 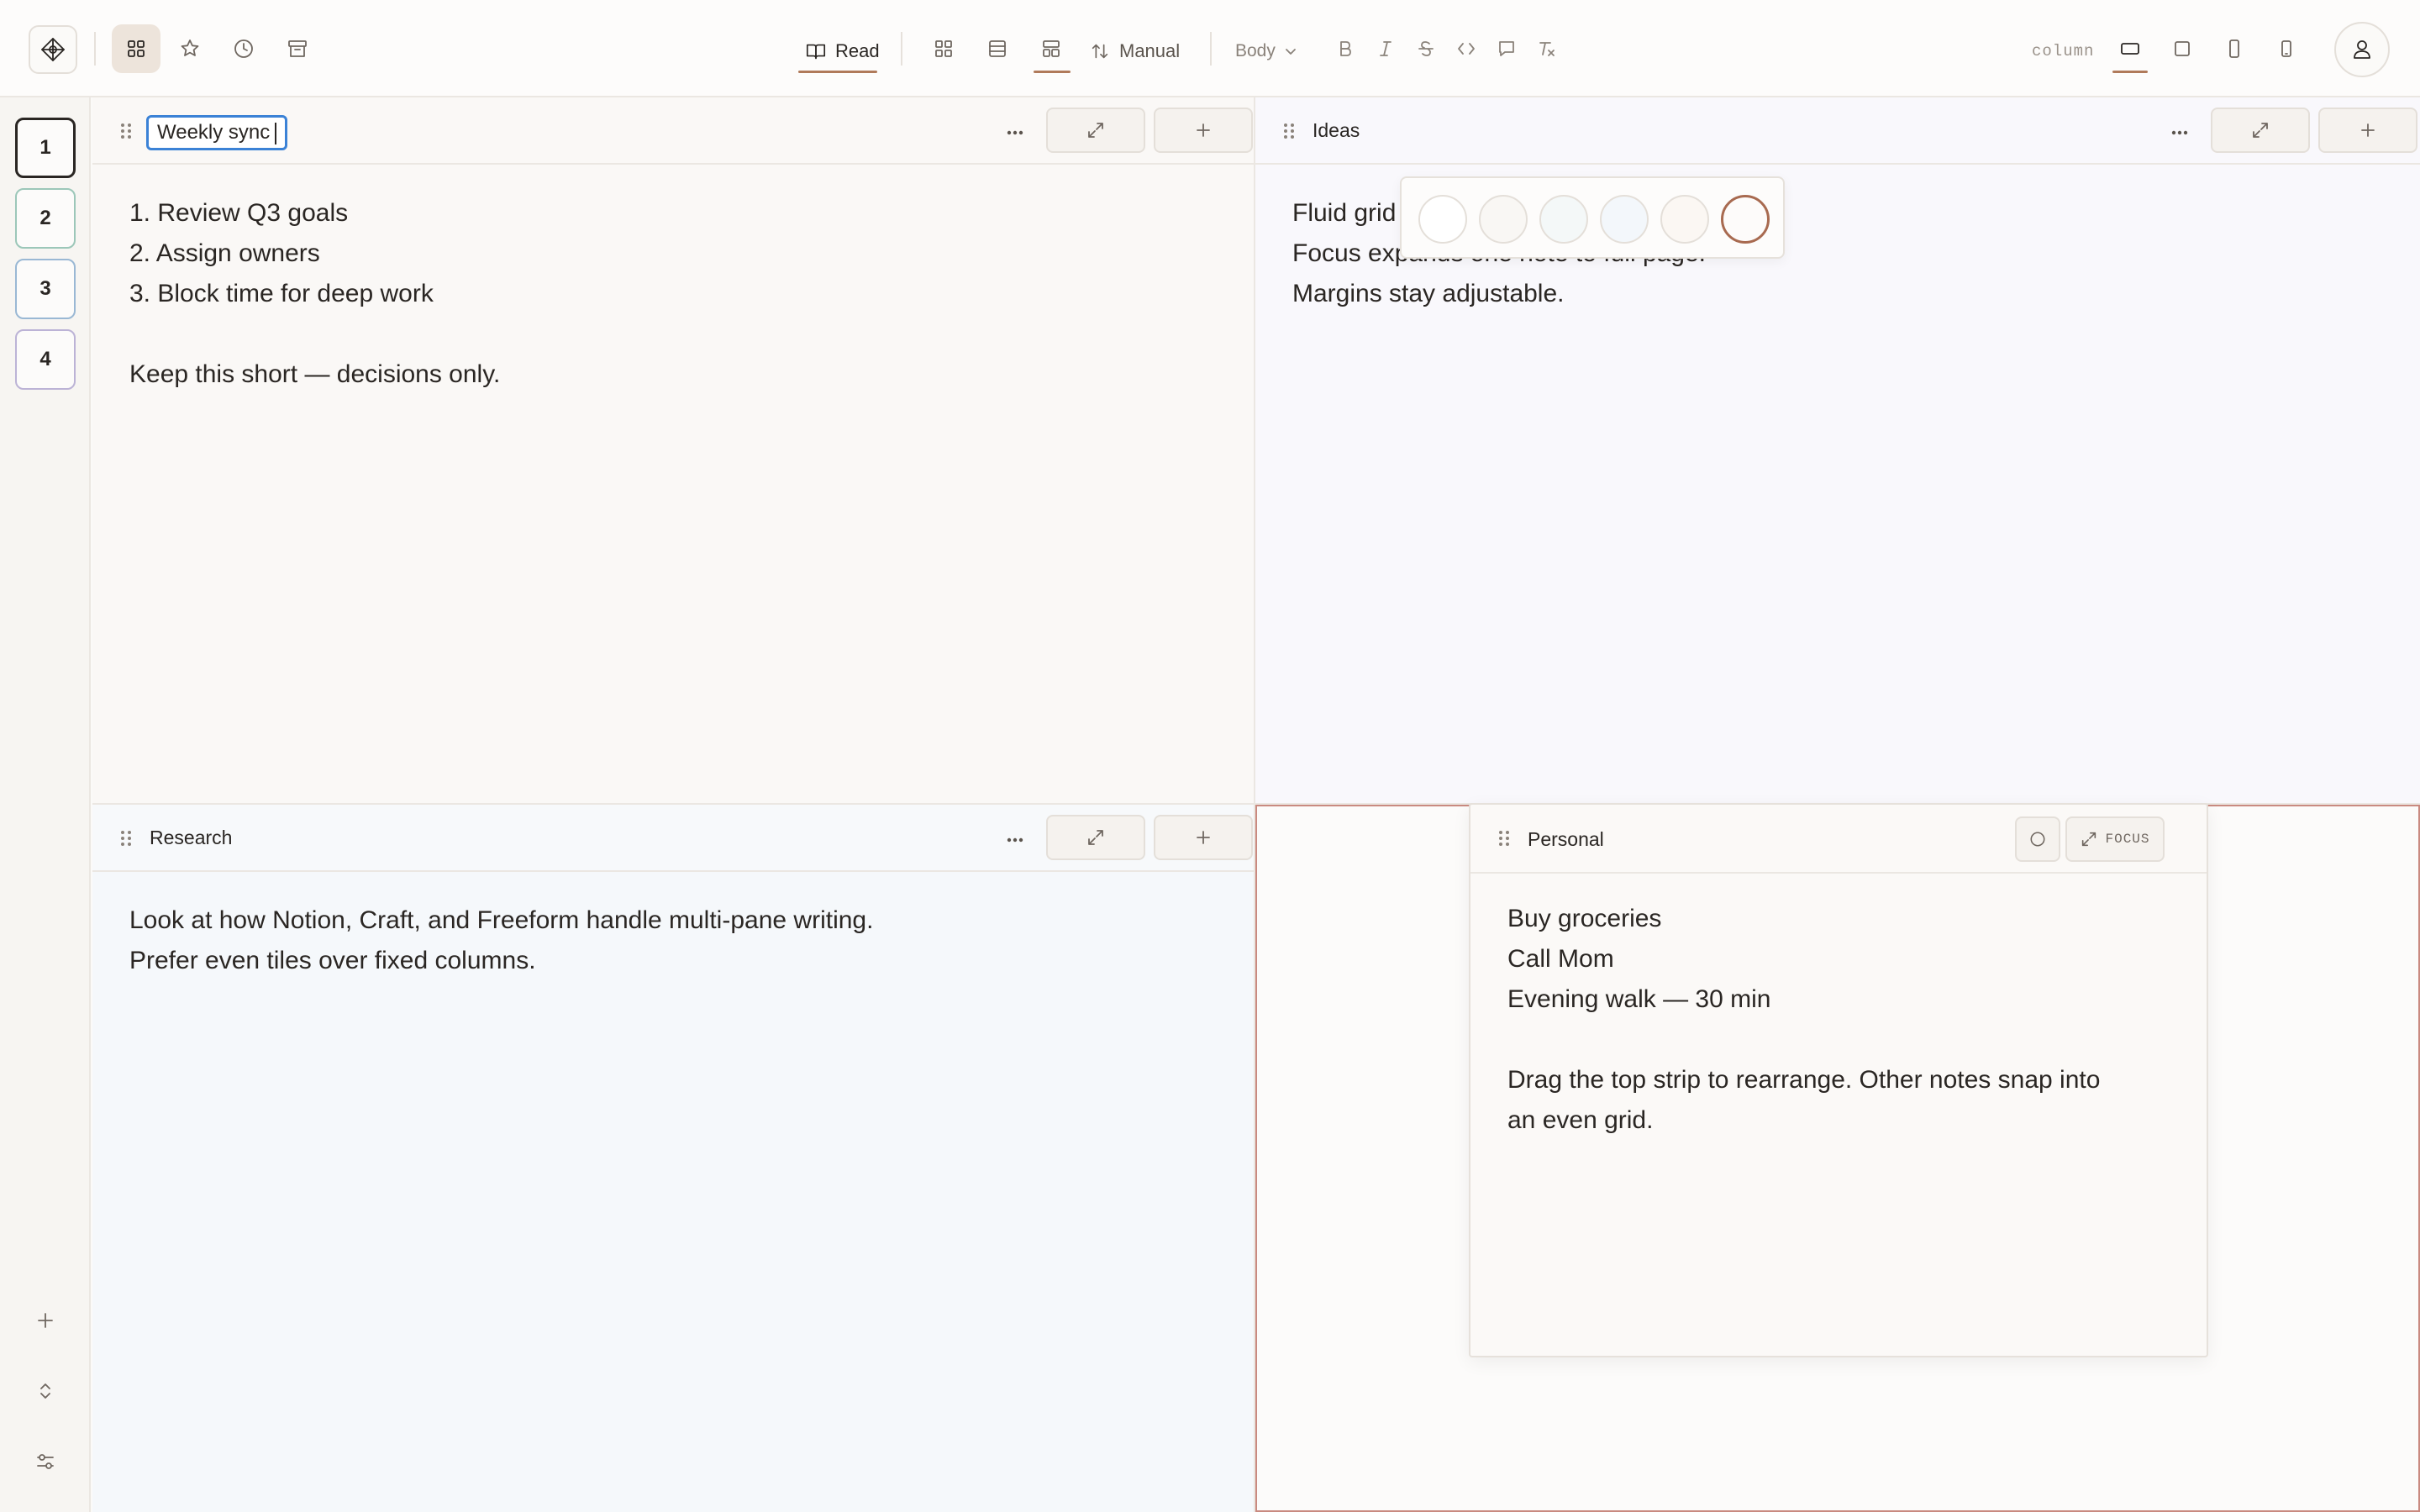 What do you see at coordinates (1592, 217) in the screenshot?
I see `color-picker-popup` at bounding box center [1592, 217].